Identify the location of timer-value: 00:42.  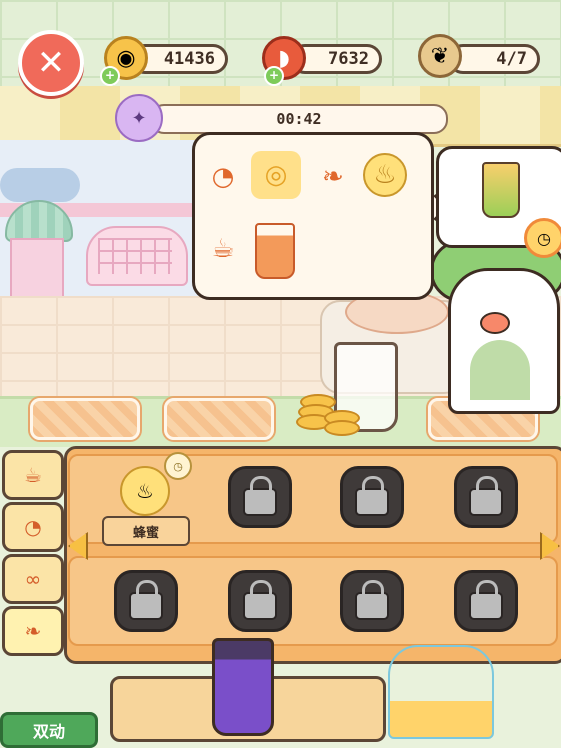
(299, 119).